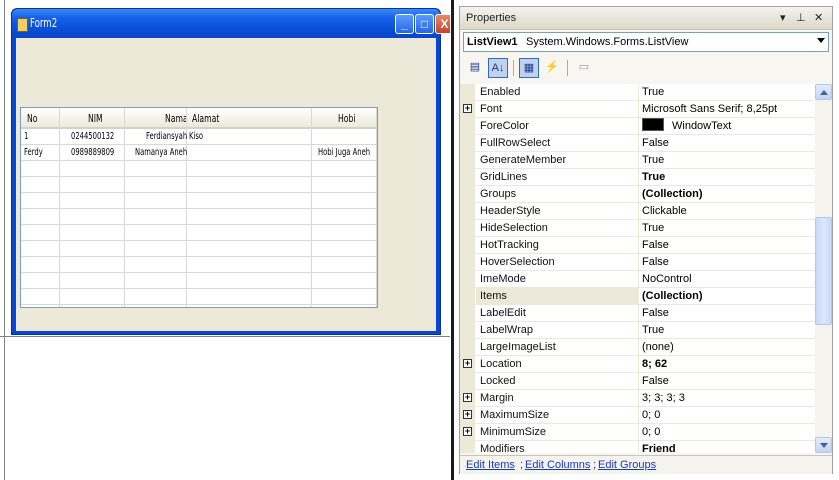 Image resolution: width=839 pixels, height=480 pixels. Describe the element at coordinates (653, 124) in the screenshot. I see `color-swatch` at that location.